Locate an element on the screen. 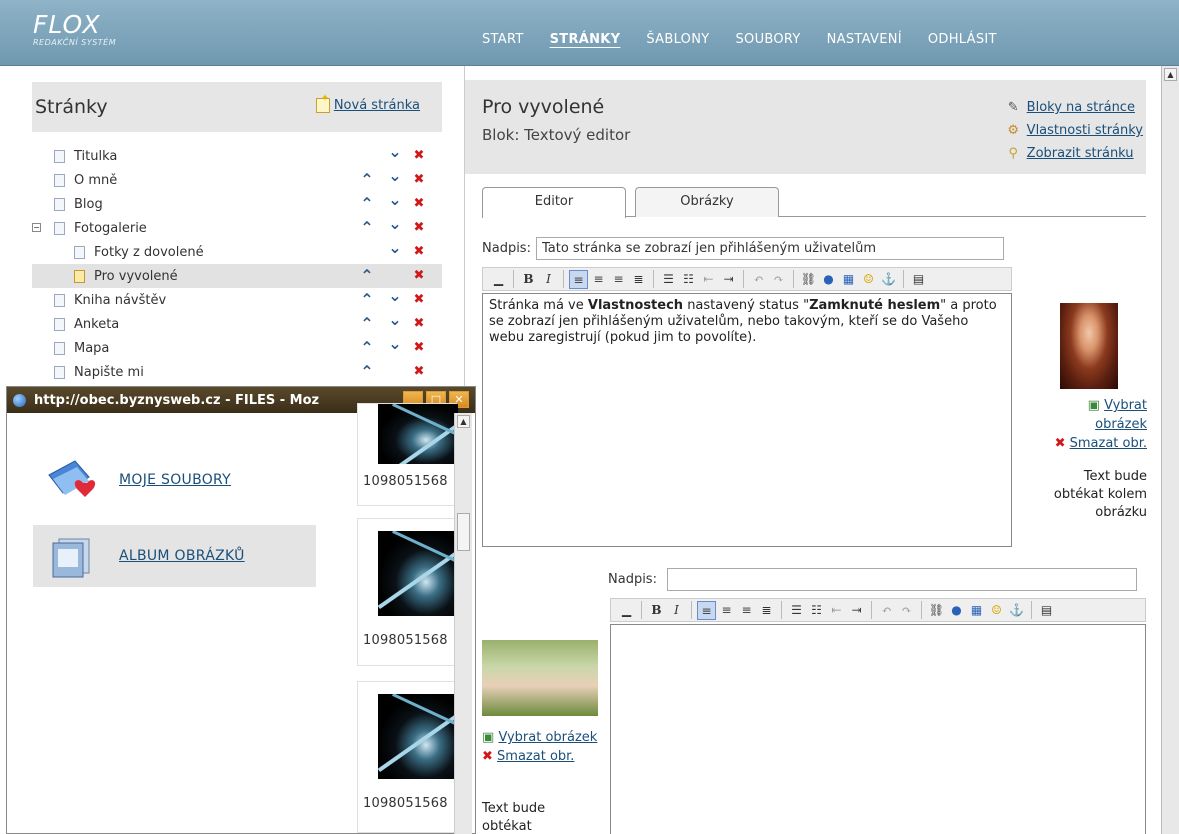  blocks-link-row: ✎ Bloky na stránce is located at coordinates (1074, 107).